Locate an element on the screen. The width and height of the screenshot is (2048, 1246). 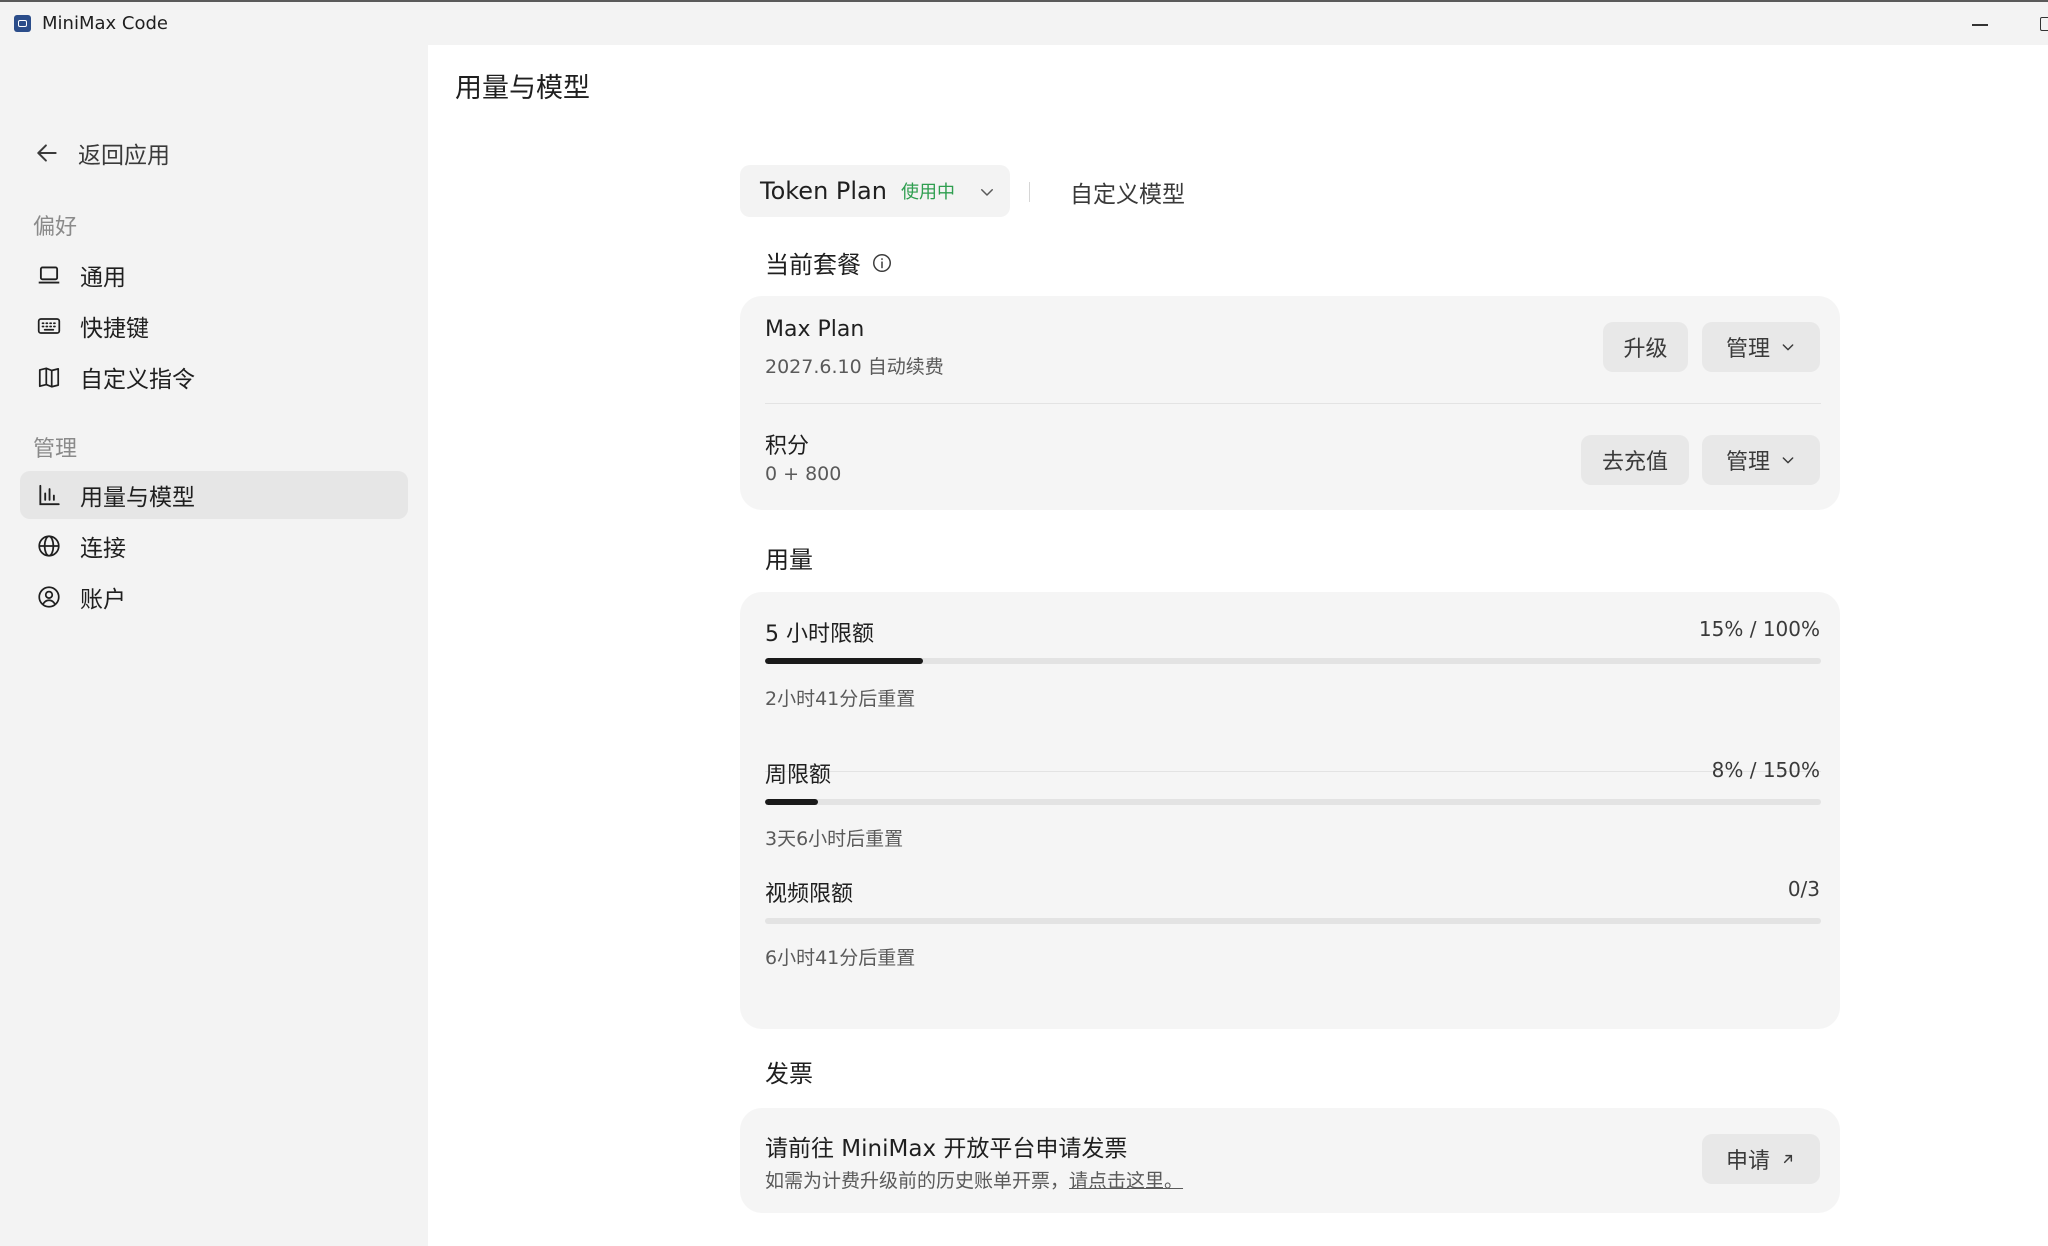
section-label-manage: 管理 is located at coordinates (55, 449).